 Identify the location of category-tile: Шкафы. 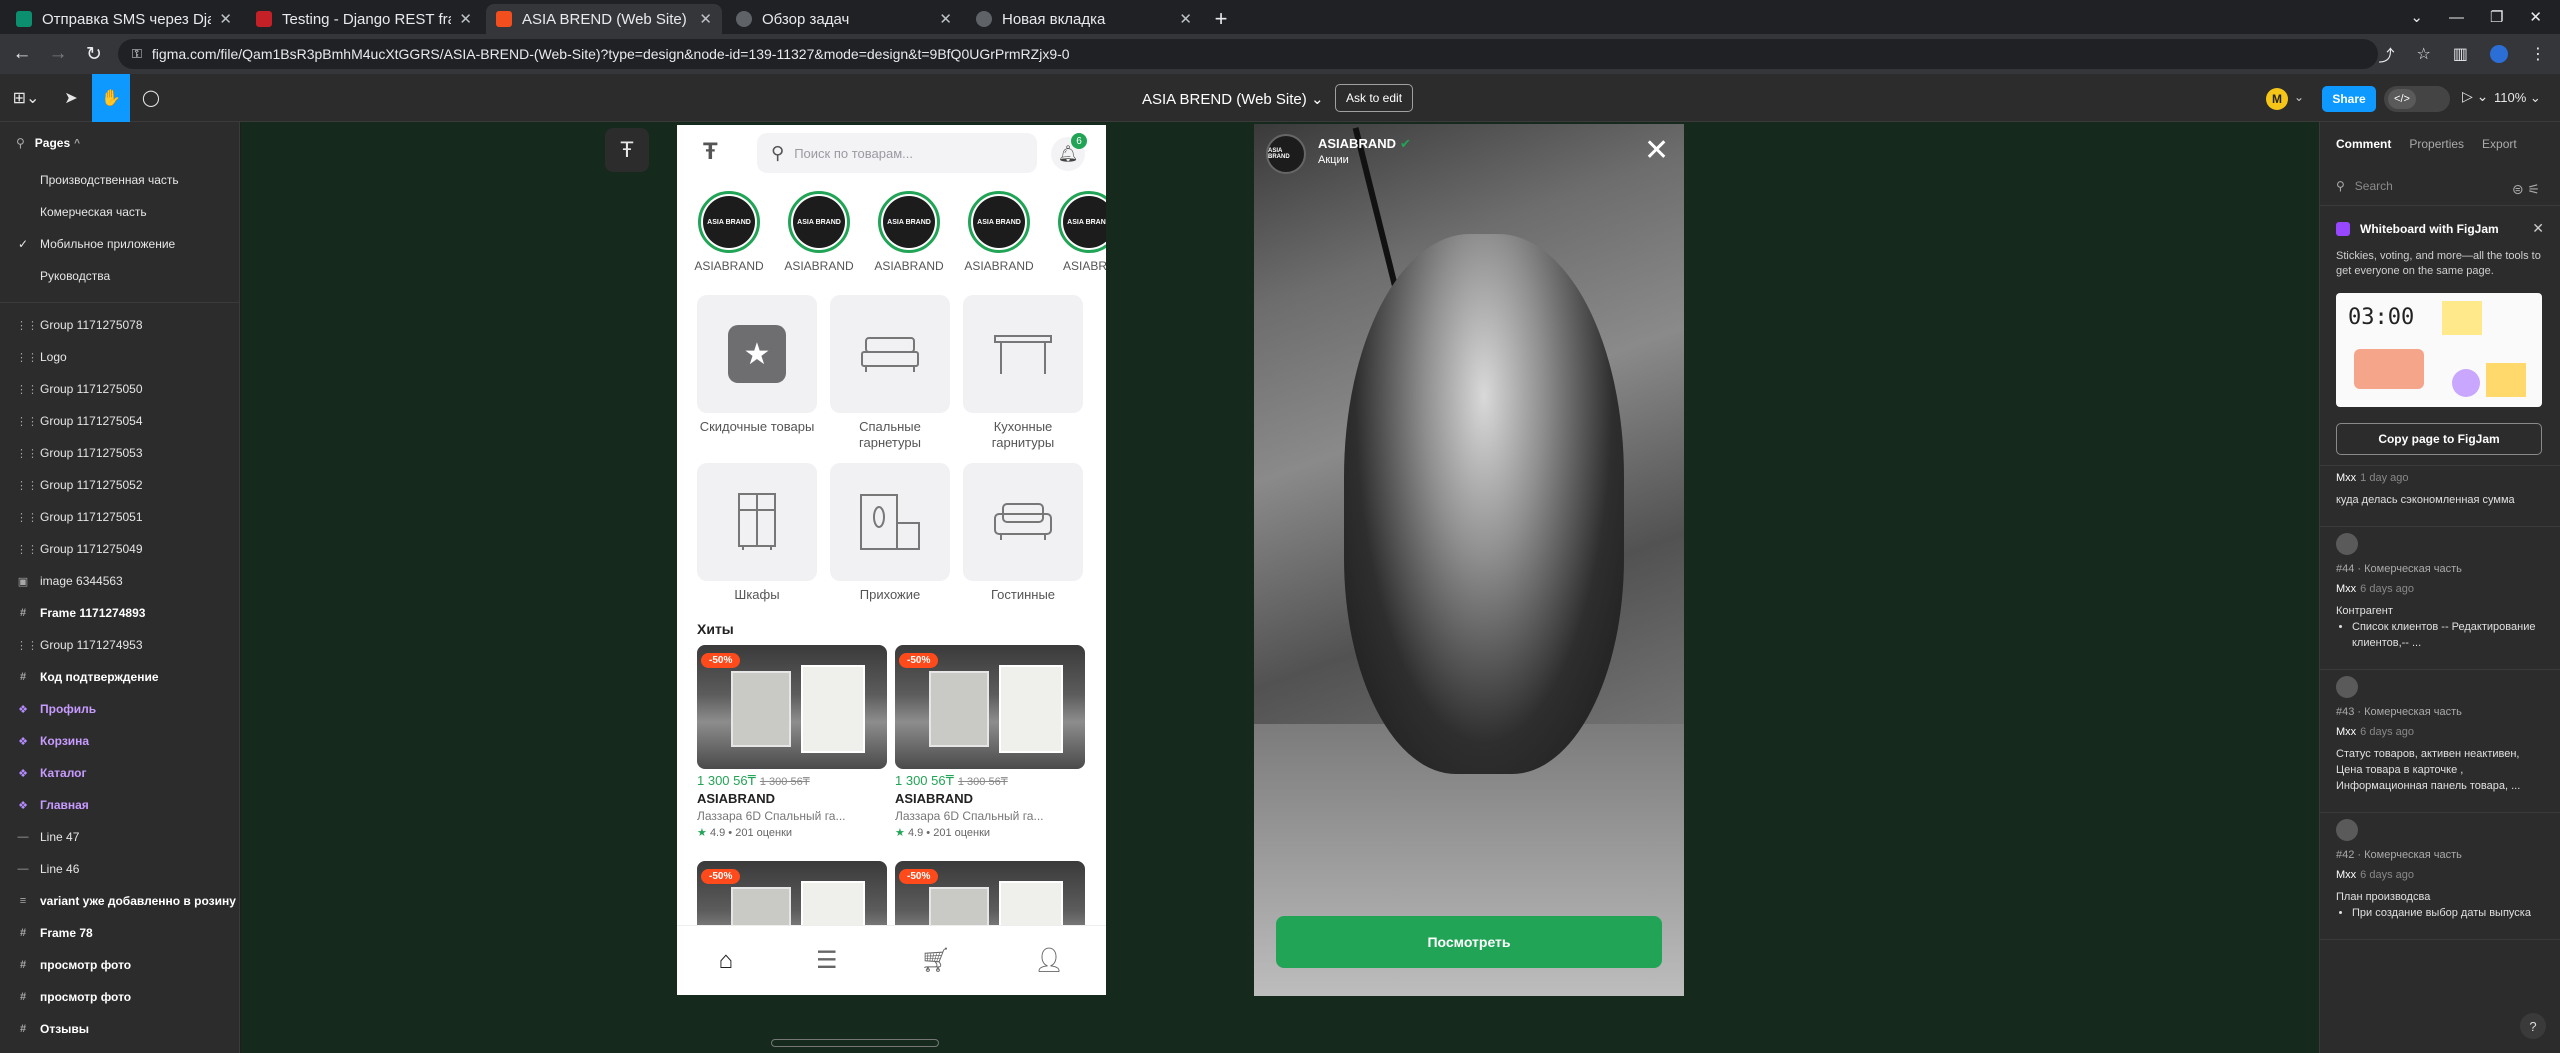
(757, 533).